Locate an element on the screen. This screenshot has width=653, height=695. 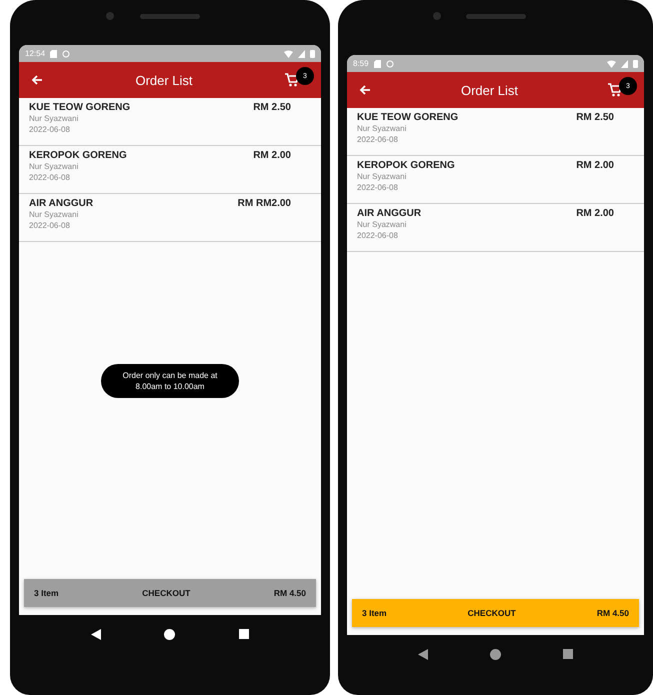
order-row: AIR ANGGUR Nur Syazwani 2022-06-08 RM RM2.00 is located at coordinates (170, 218).